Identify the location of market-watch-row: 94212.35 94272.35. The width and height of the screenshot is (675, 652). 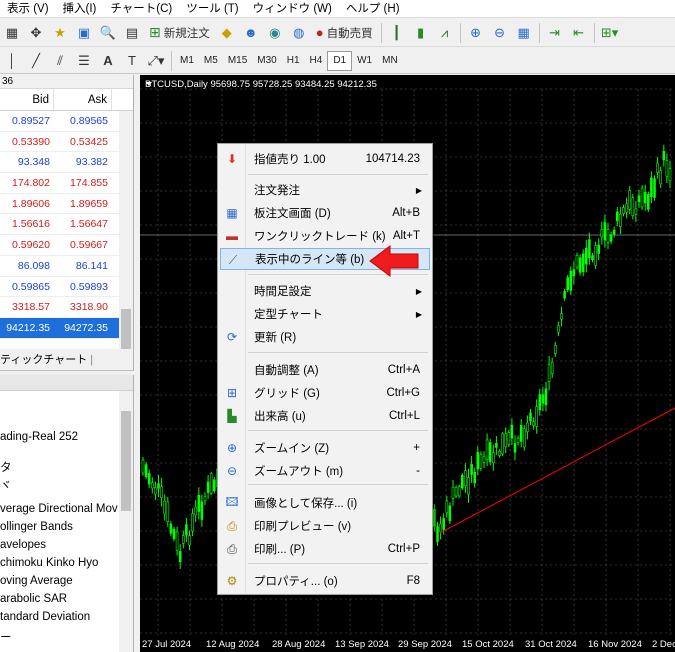
(66, 328).